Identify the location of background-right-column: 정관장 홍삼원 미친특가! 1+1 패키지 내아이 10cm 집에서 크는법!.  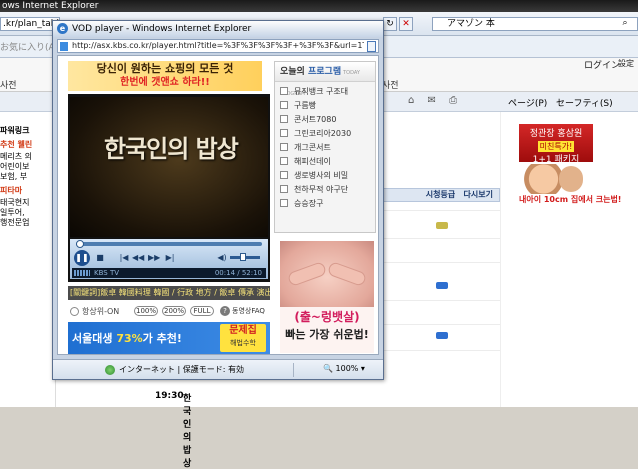
(569, 259).